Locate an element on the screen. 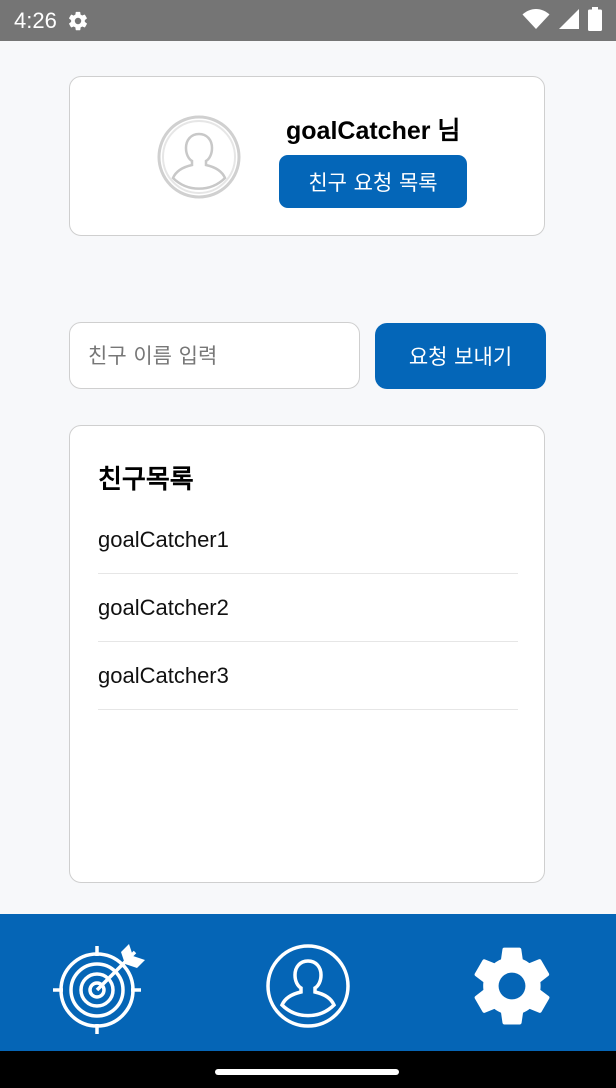 The width and height of the screenshot is (616, 1088). nav-goal-button is located at coordinates (101, 986).